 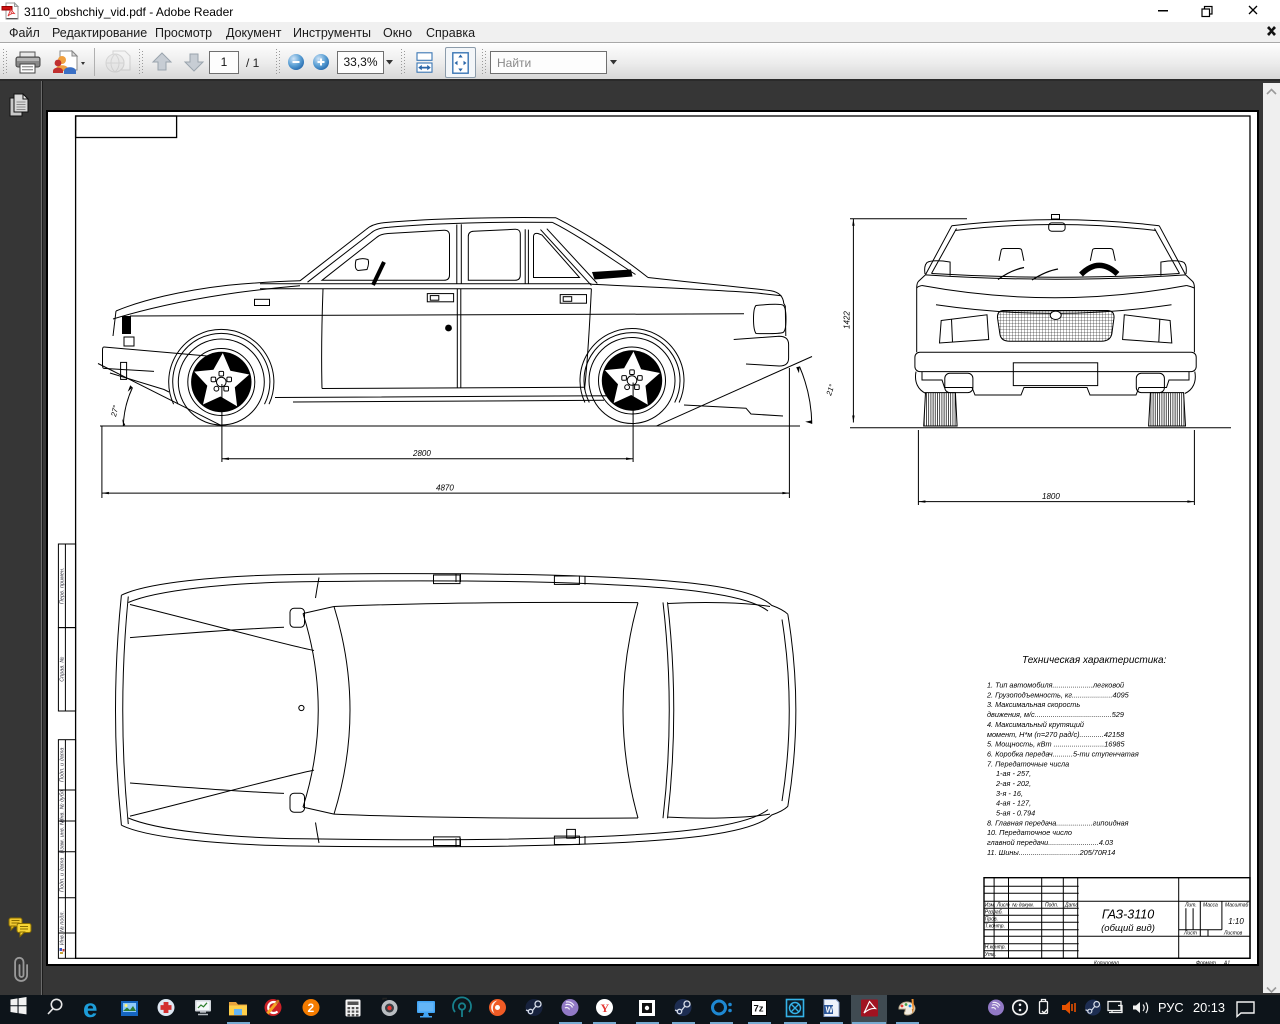 What do you see at coordinates (990, 955) in the screenshot?
I see `svg-text: Утв.` at bounding box center [990, 955].